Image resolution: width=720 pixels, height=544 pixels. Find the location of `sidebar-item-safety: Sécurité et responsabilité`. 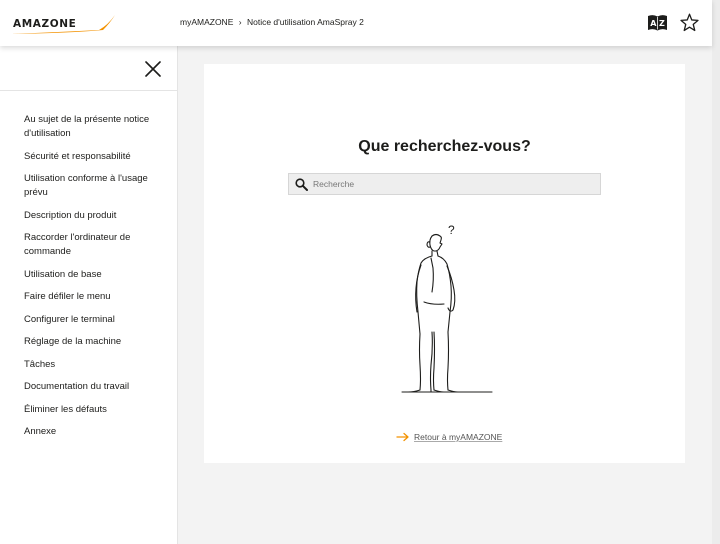

sidebar-item-safety: Sécurité et responsabilité is located at coordinates (99, 157).